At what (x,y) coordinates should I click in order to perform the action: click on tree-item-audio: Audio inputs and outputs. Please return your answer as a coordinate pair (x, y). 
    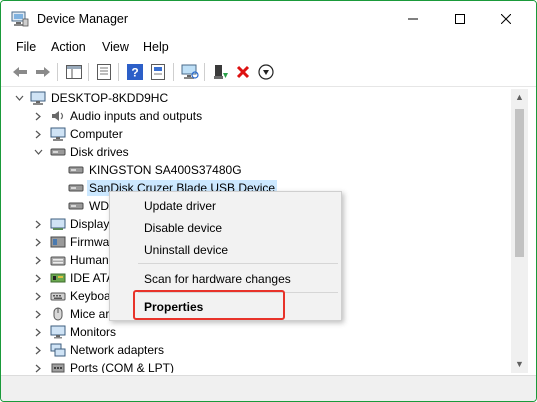
    Looking at the image, I should click on (156, 116).